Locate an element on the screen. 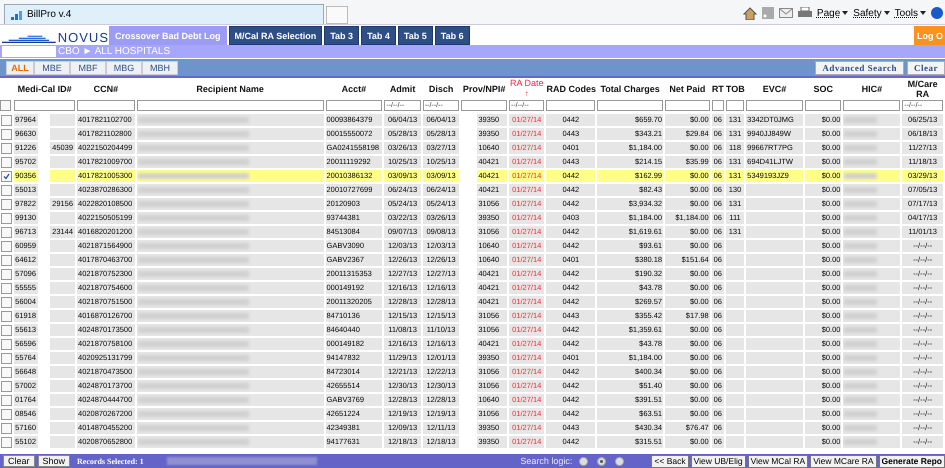 The width and height of the screenshot is (945, 468). tab: Tab 3 is located at coordinates (342, 35).